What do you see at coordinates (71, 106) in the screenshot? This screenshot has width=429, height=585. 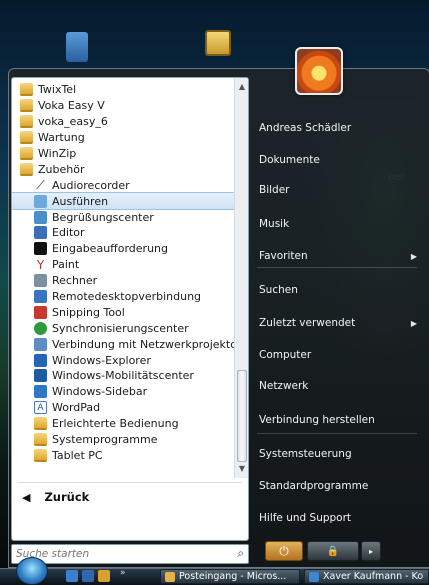 I see `program-item-label: Voka Easy V` at bounding box center [71, 106].